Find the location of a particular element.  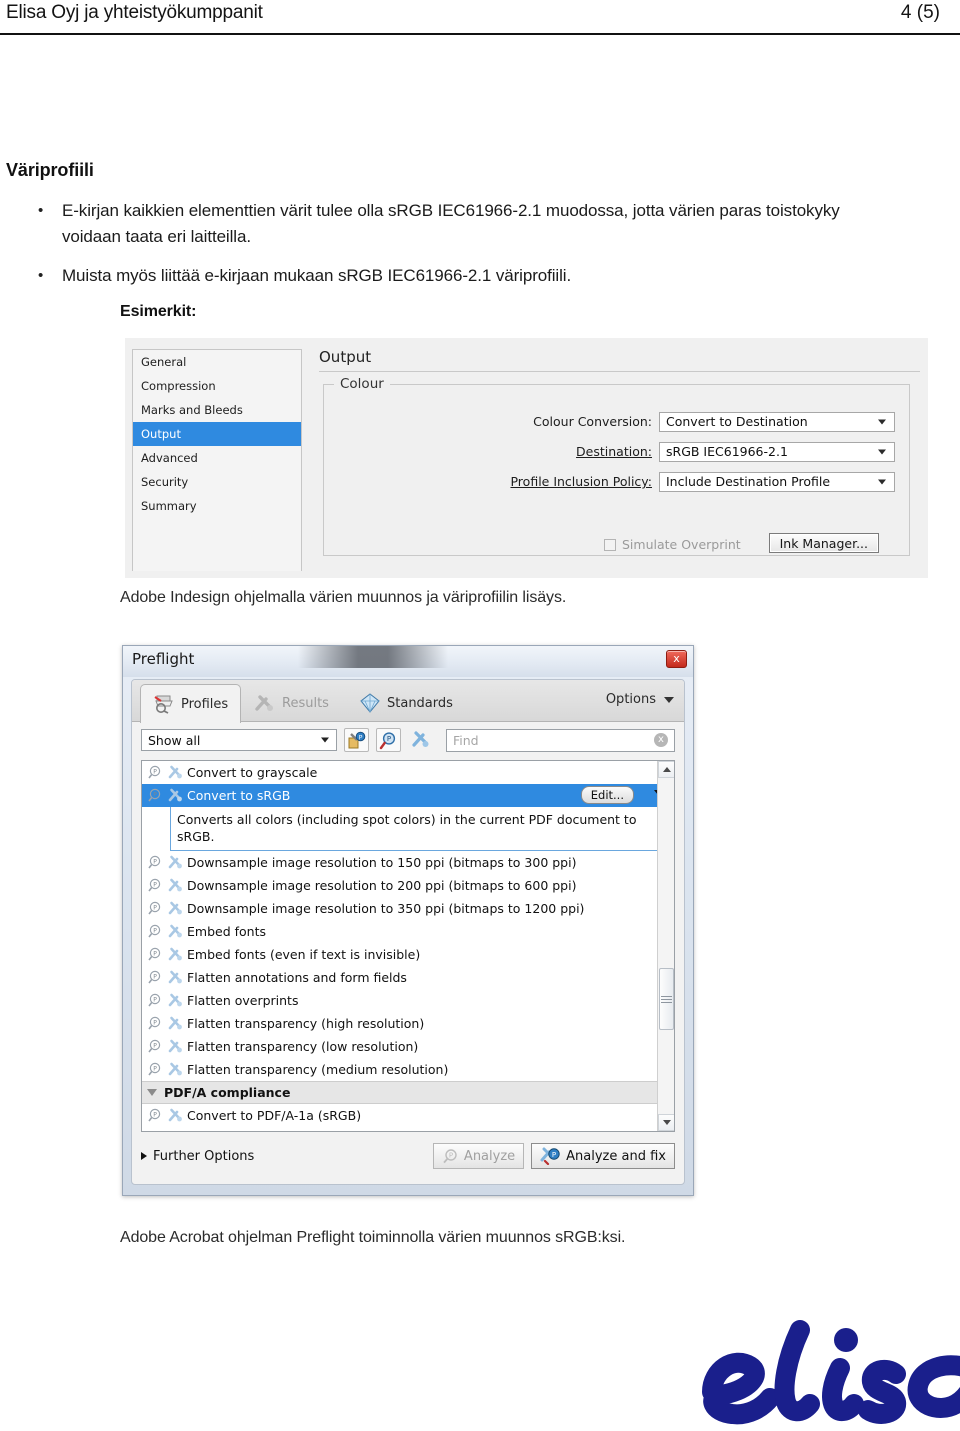

search-input: Find x is located at coordinates (560, 740).